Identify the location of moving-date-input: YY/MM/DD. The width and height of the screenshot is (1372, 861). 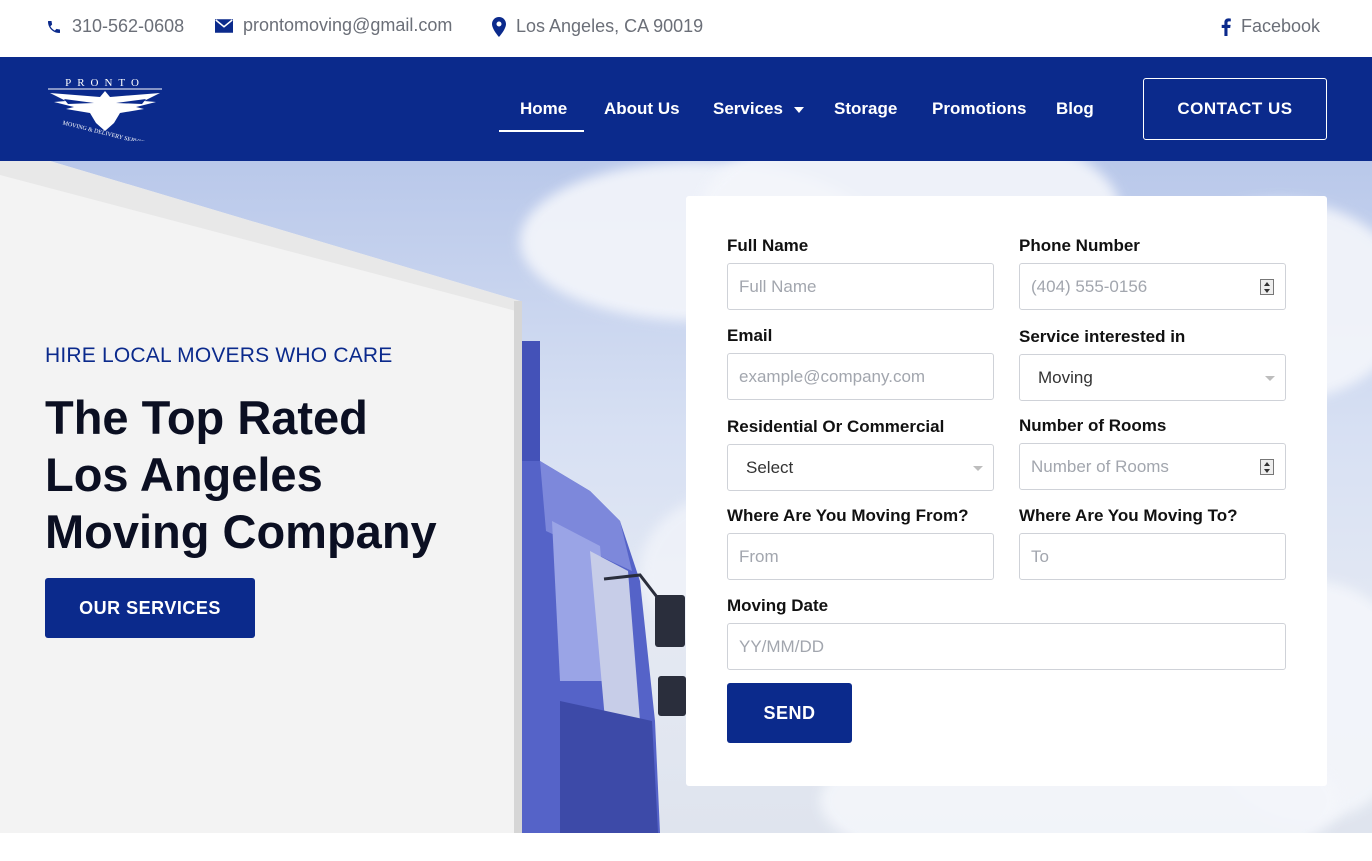
(1006, 646).